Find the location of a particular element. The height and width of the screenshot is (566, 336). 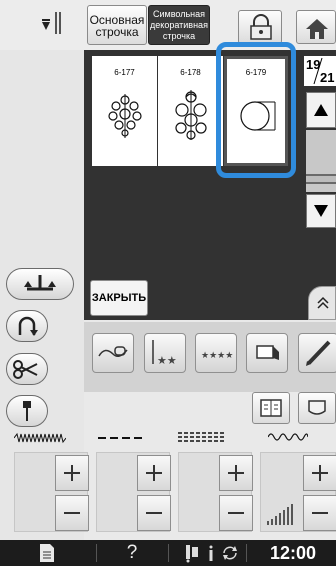

density-plus-button is located at coordinates (236, 473).